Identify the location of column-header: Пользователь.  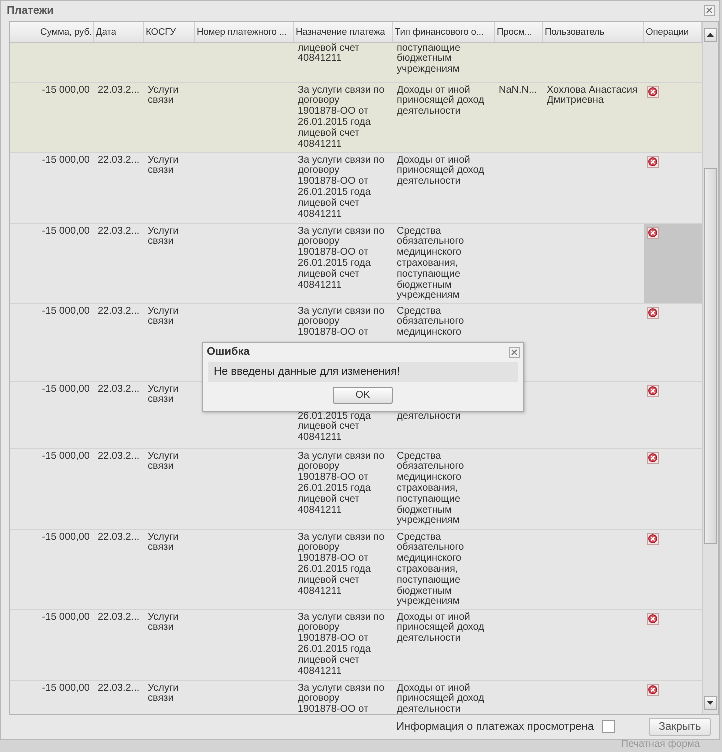
(593, 32).